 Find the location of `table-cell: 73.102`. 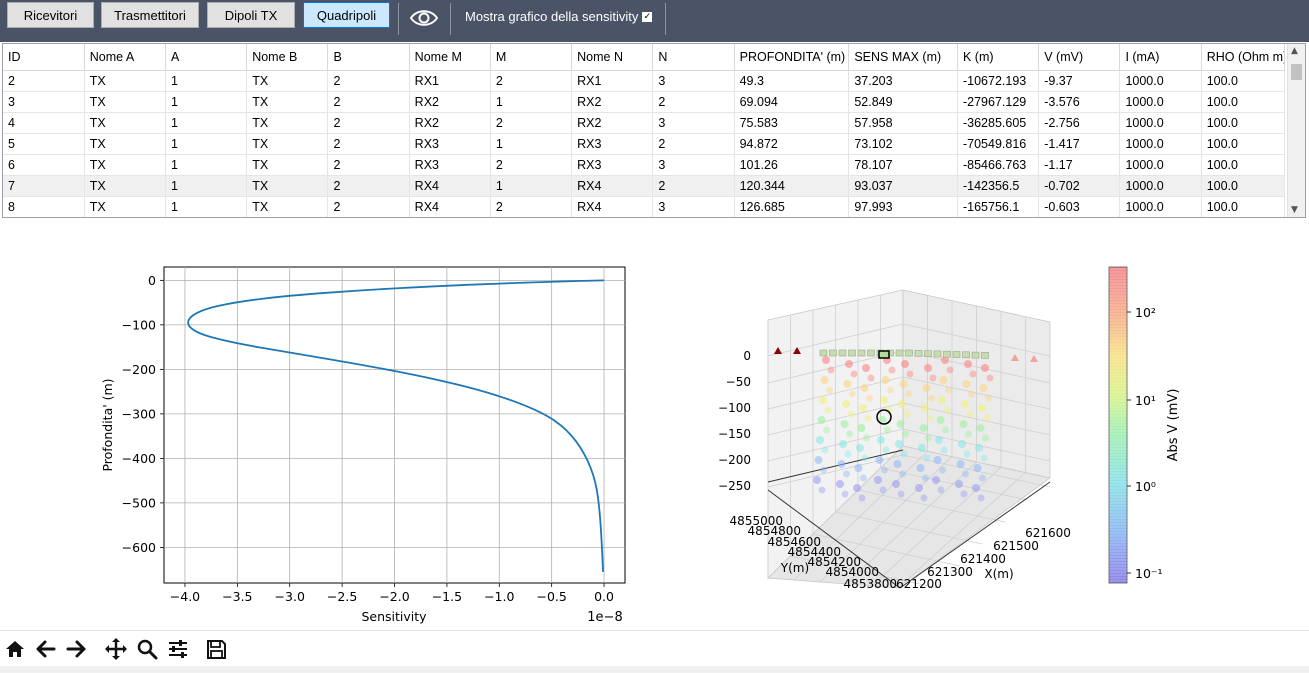

table-cell: 73.102 is located at coordinates (903, 144).